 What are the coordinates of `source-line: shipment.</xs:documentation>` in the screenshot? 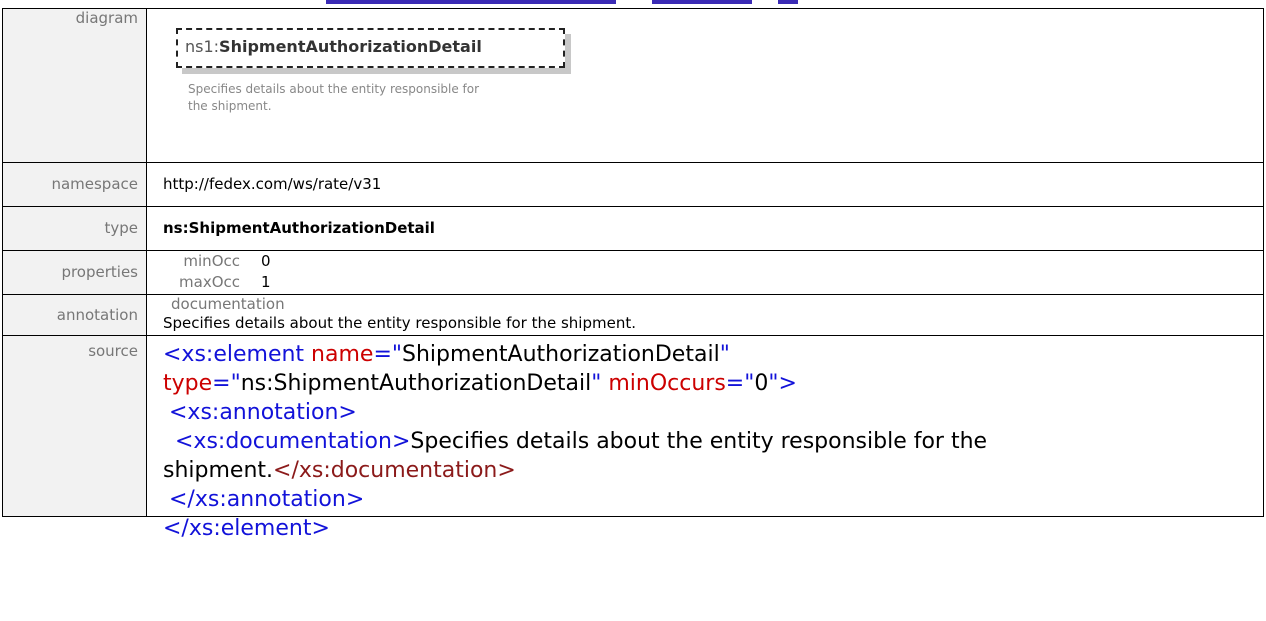 It's located at (339, 470).